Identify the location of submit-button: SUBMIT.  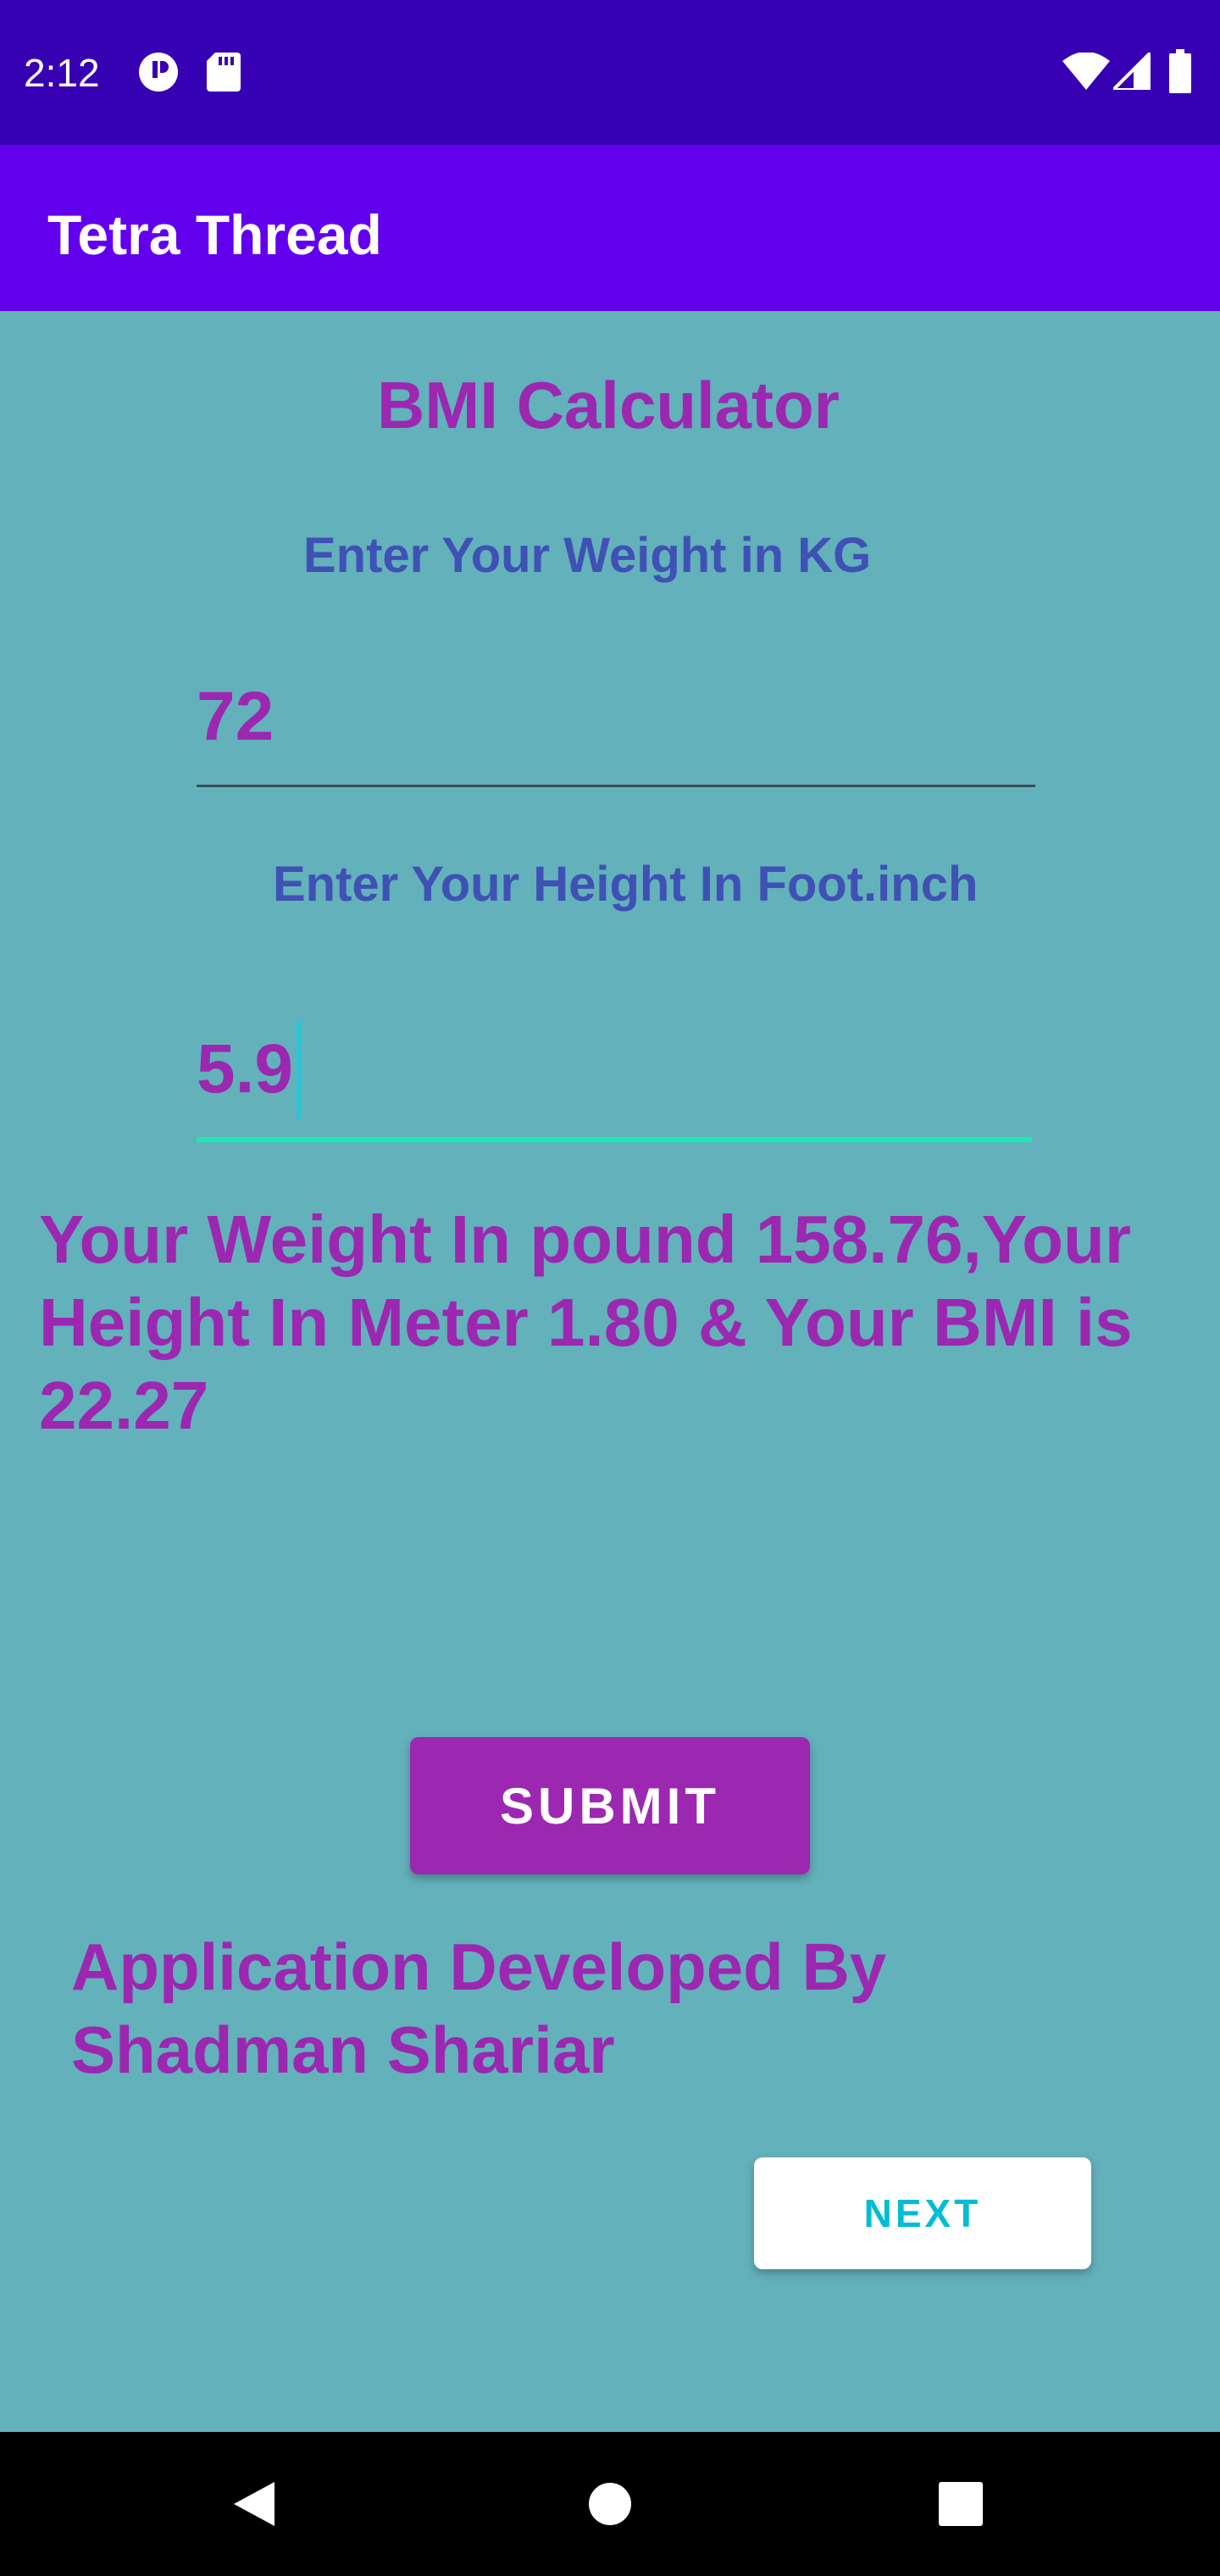
(610, 1805).